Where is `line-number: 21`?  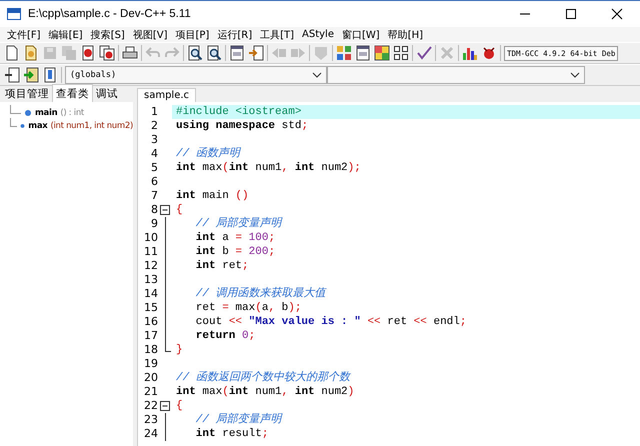
line-number: 21 is located at coordinates (150, 392).